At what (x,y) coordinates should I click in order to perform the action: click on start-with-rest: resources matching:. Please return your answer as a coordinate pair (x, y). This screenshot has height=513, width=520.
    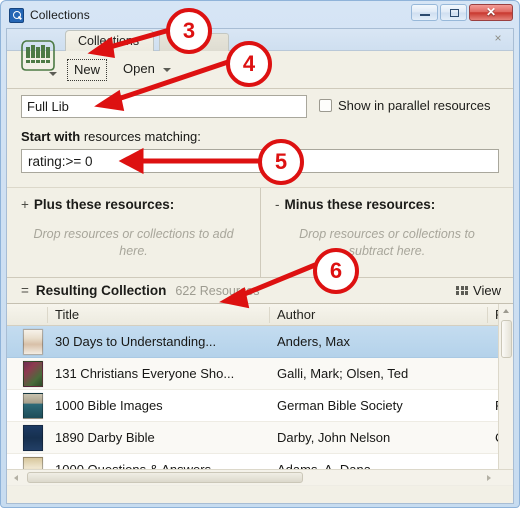
    Looking at the image, I should click on (140, 136).